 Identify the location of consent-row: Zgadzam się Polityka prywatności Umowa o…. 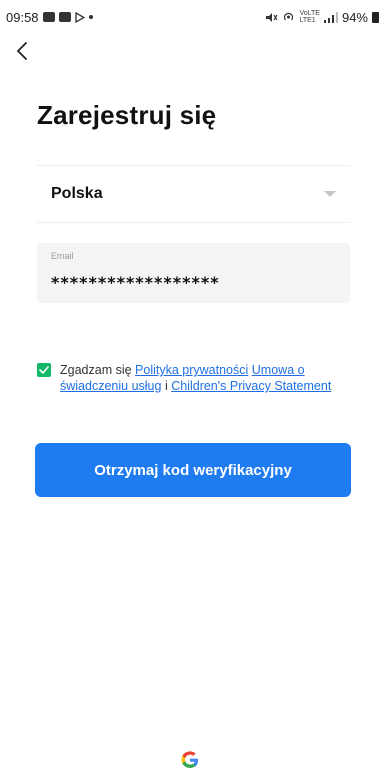
(187, 378).